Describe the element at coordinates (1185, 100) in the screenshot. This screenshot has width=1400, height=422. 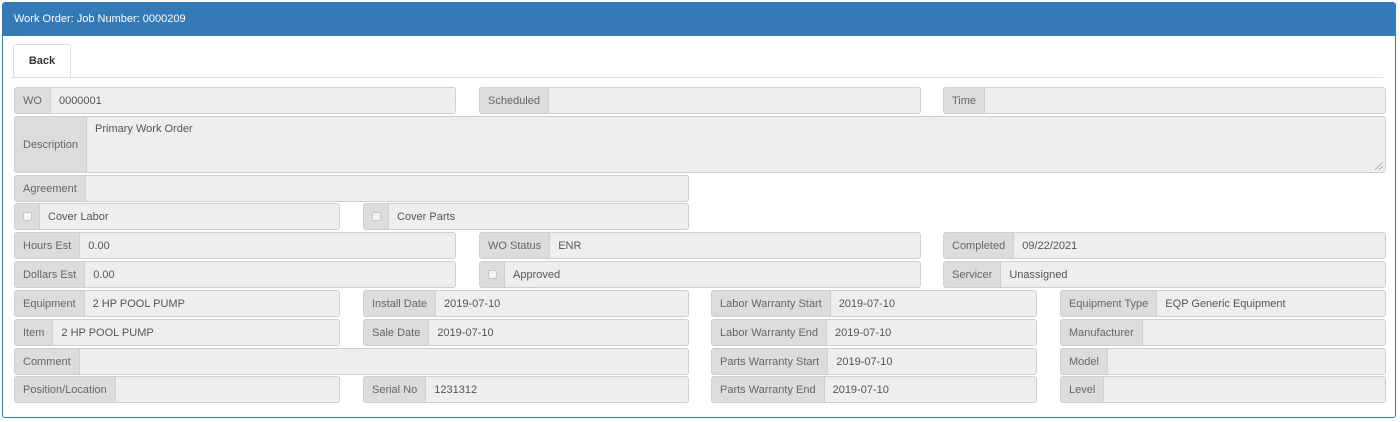
I see `time-field` at that location.